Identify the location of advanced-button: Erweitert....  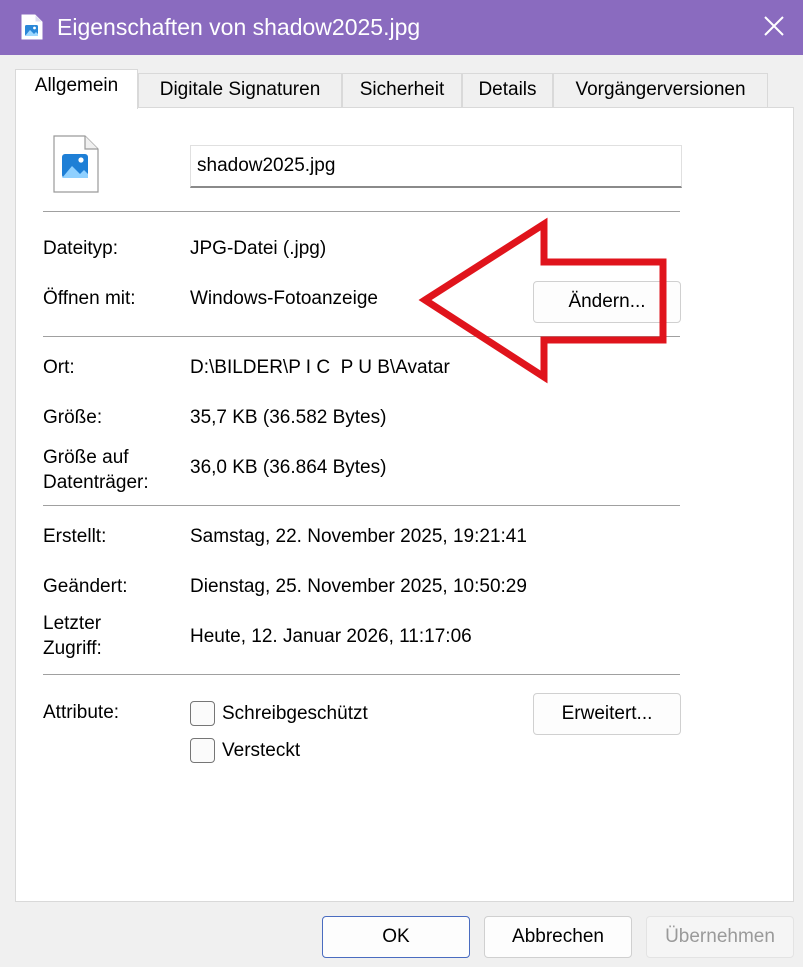
(607, 714).